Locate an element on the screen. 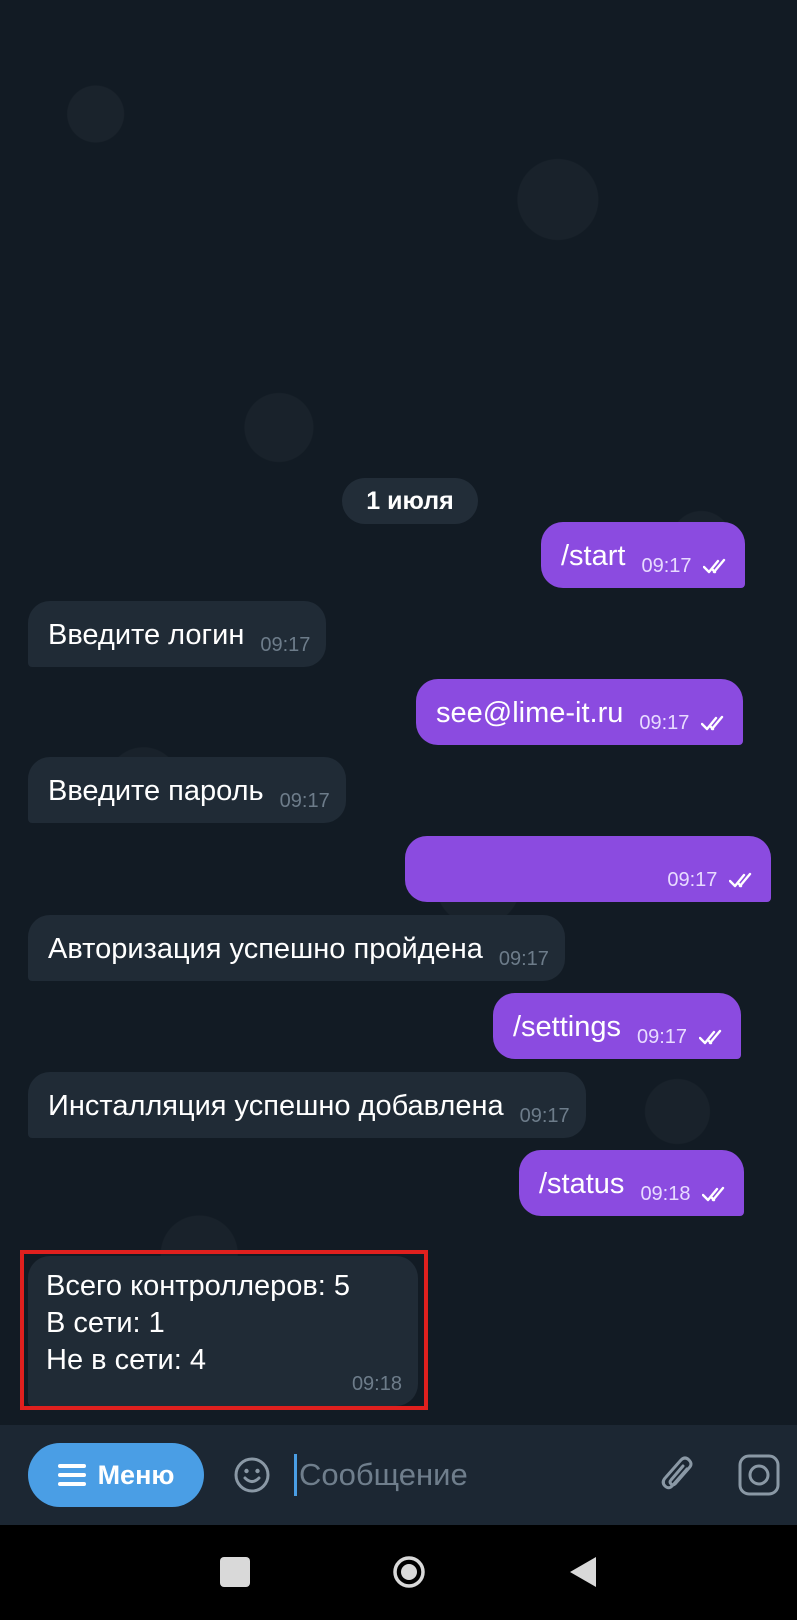 This screenshot has width=797, height=1620. bot-menu-button: Меню is located at coordinates (116, 1475).